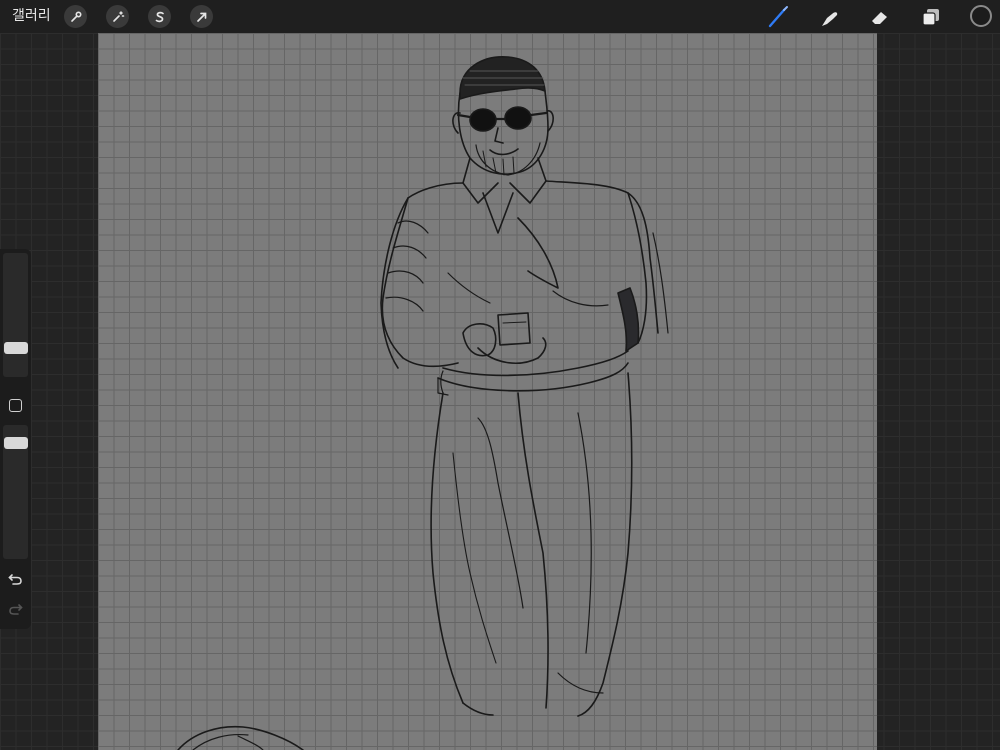  I want to click on layers-icon, so click(930, 17).